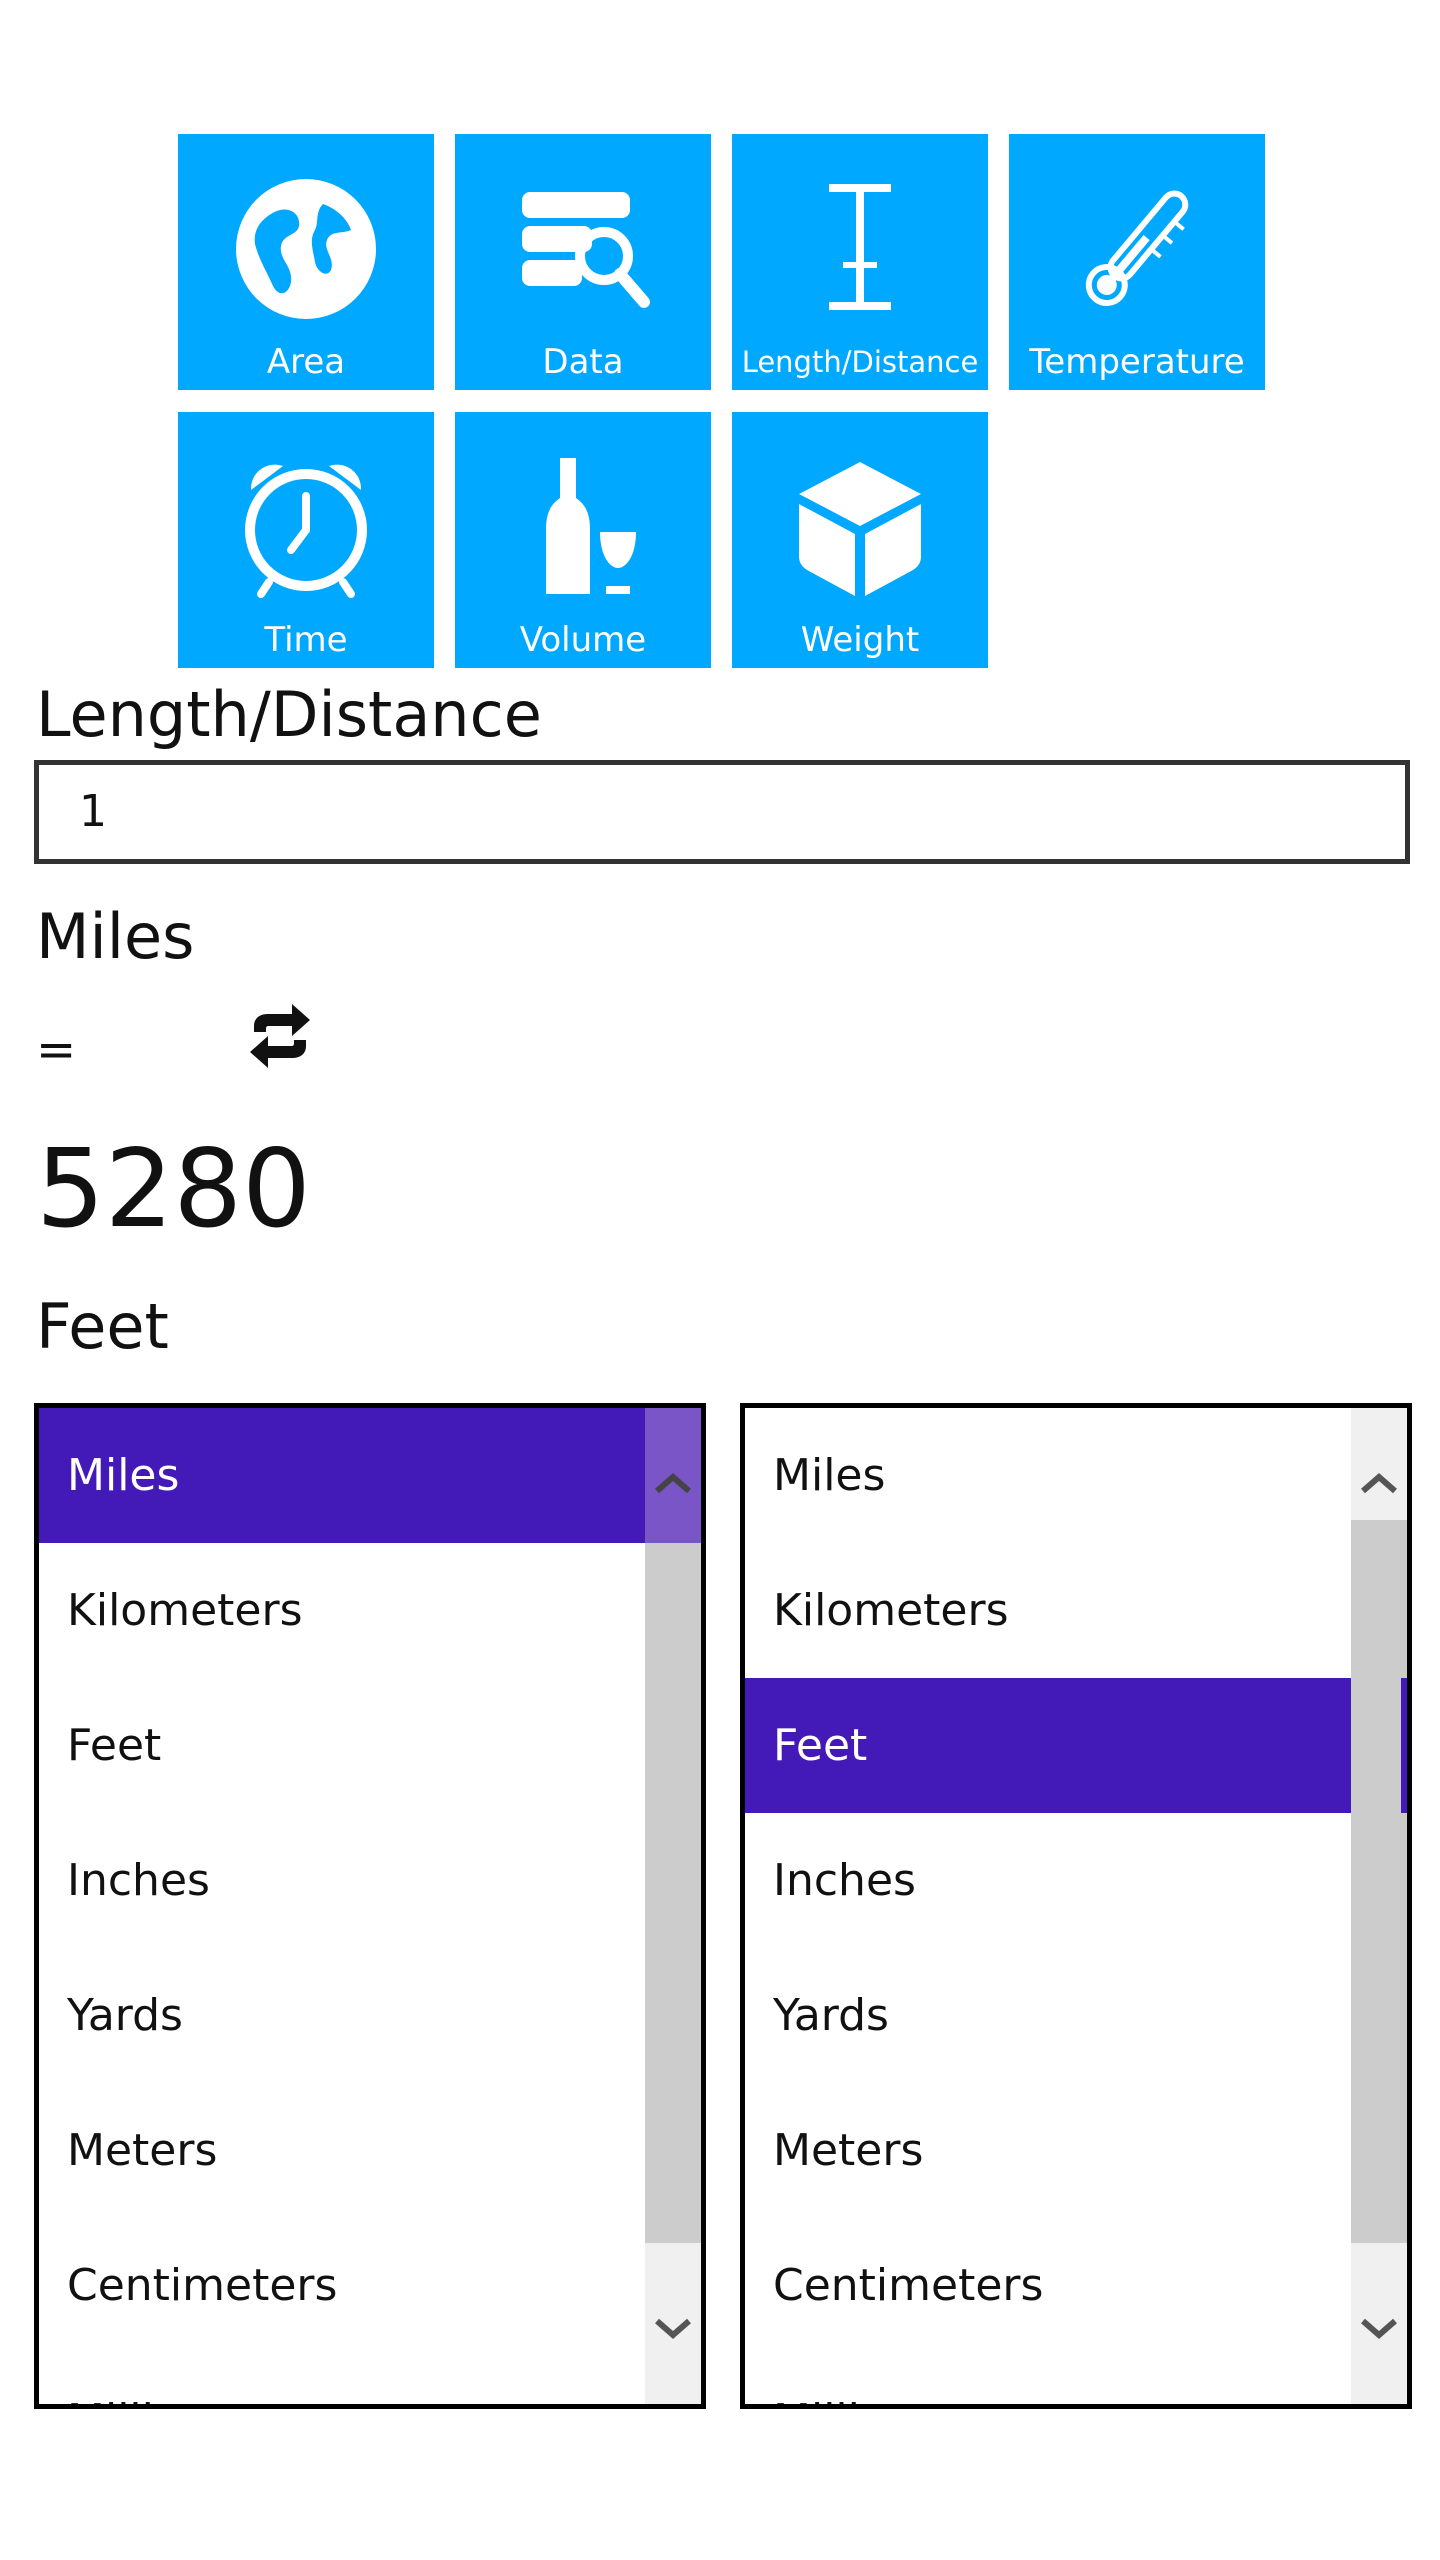 Image resolution: width=1440 pixels, height=2560 pixels. What do you see at coordinates (1137, 249) in the screenshot?
I see `thermometer-icon` at bounding box center [1137, 249].